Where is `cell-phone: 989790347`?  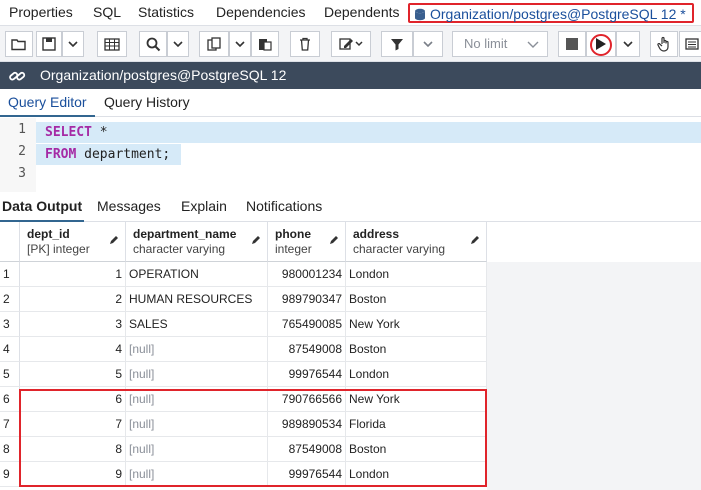 cell-phone: 989790347 is located at coordinates (307, 299).